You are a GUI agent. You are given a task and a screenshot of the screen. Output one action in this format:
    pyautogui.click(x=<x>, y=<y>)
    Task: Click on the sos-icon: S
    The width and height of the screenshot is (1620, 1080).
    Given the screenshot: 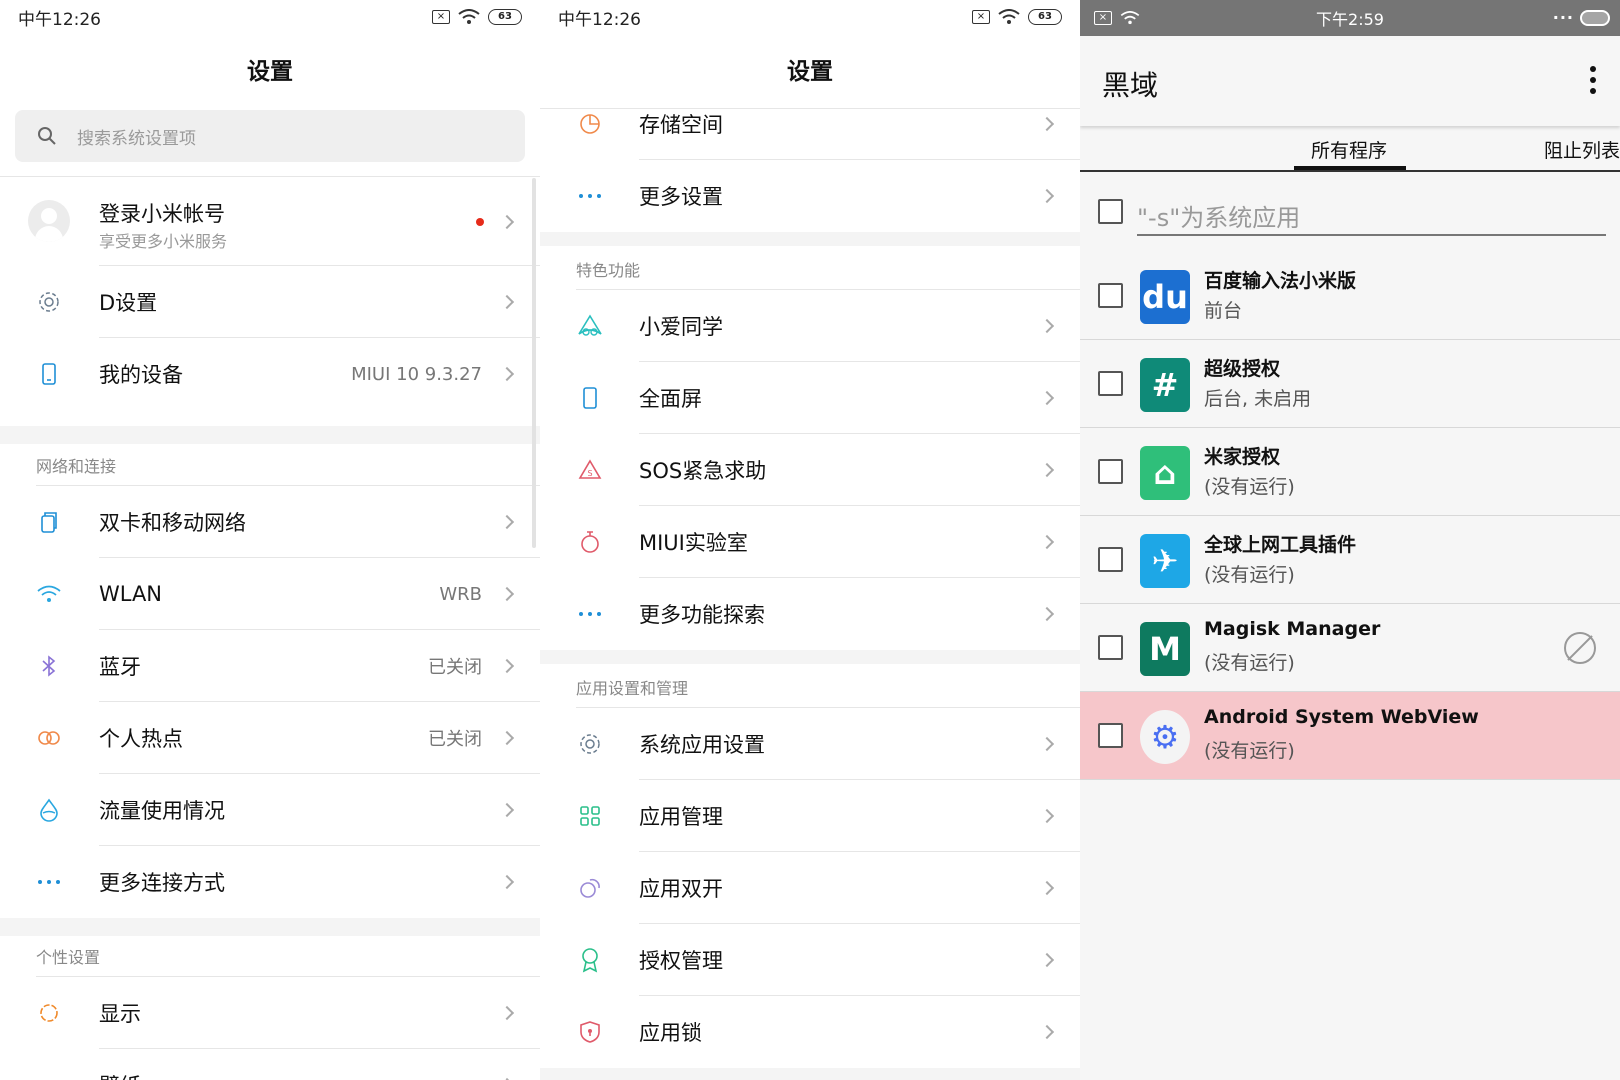 What is the action you would take?
    pyautogui.click(x=590, y=470)
    